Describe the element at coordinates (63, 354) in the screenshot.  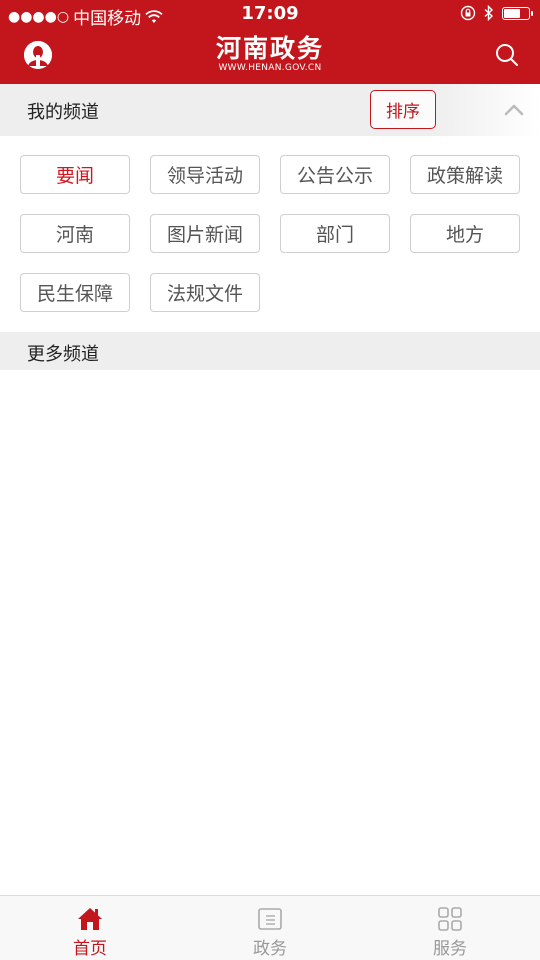
I see `more-channels-title: 更多频道` at that location.